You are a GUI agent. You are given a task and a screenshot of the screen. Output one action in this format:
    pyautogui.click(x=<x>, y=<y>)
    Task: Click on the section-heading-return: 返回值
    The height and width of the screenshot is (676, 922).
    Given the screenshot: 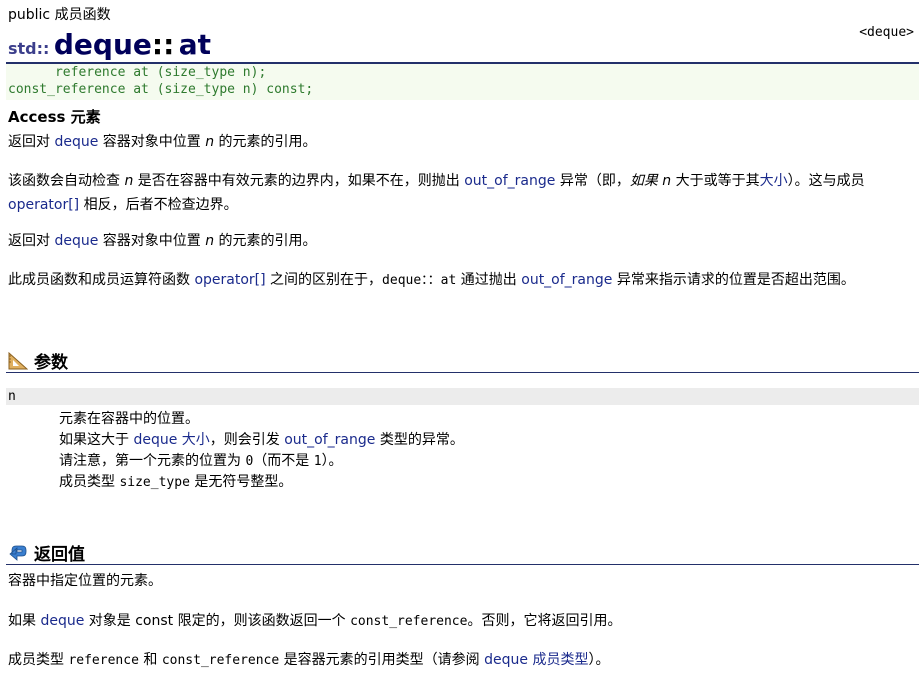 What is the action you would take?
    pyautogui.click(x=46, y=552)
    